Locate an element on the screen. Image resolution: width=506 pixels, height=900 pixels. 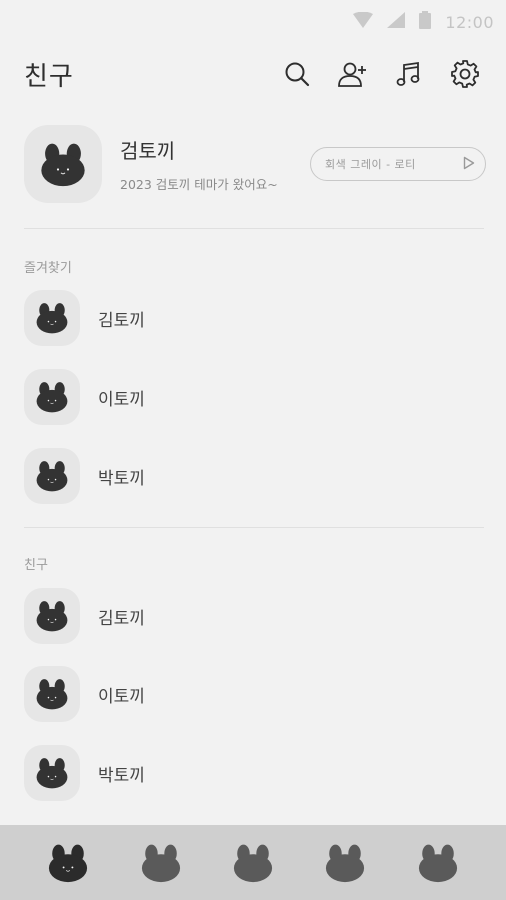
play-icon is located at coordinates (469, 164).